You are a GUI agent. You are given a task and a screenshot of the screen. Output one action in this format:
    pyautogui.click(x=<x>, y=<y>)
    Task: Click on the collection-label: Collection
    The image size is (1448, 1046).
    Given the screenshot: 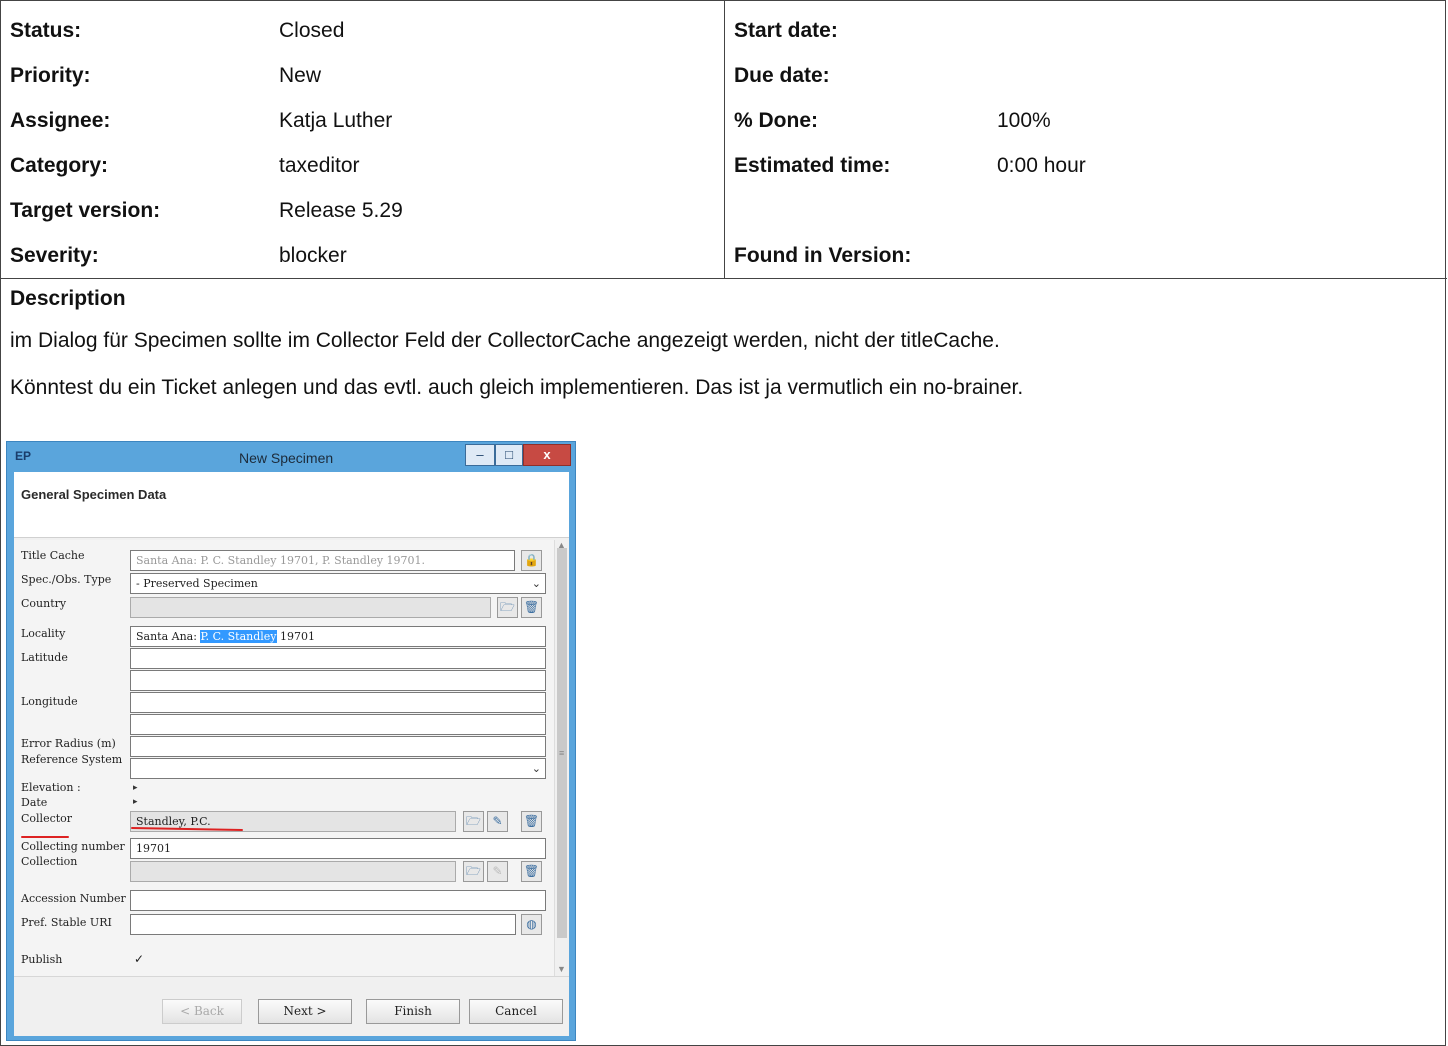 What is the action you would take?
    pyautogui.click(x=49, y=861)
    